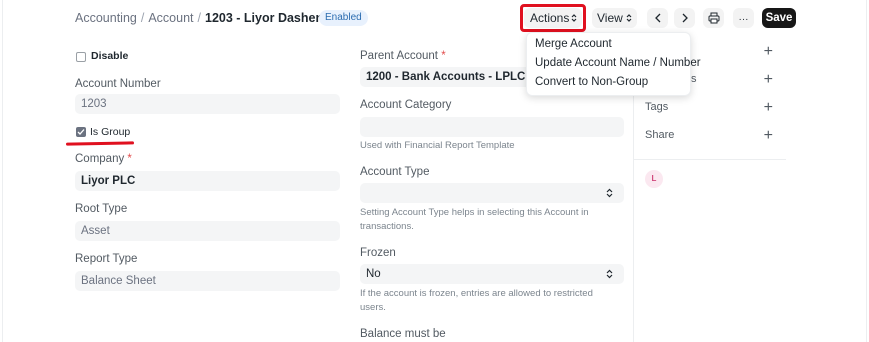  I want to click on chevron-right-icon, so click(685, 18).